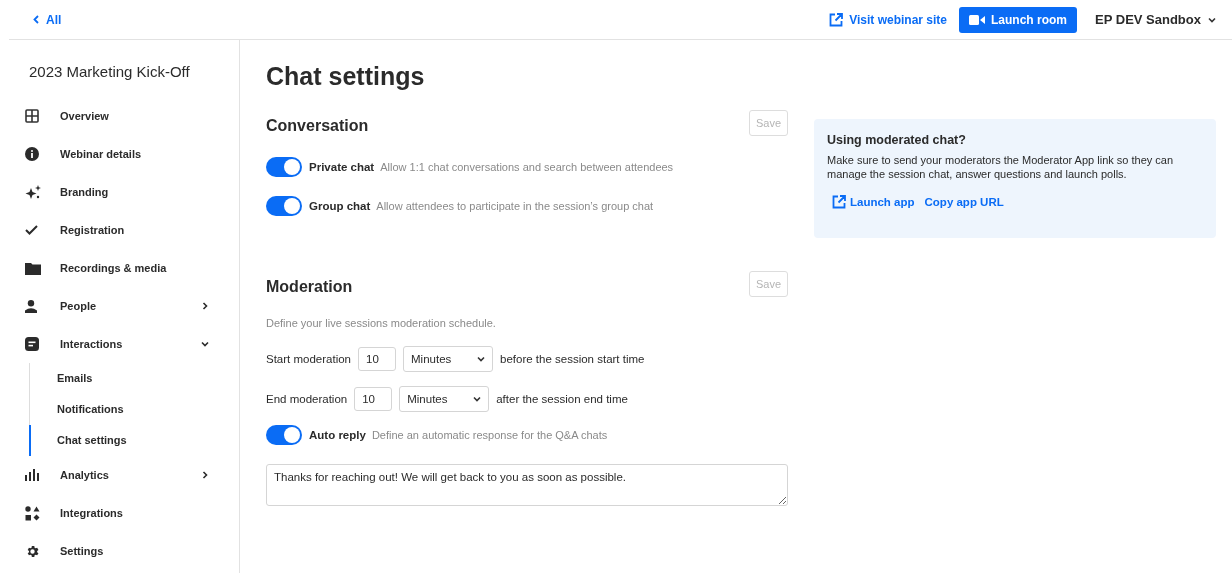 This screenshot has width=1232, height=573. What do you see at coordinates (572, 358) in the screenshot?
I see `field-suffix: before the session start time` at bounding box center [572, 358].